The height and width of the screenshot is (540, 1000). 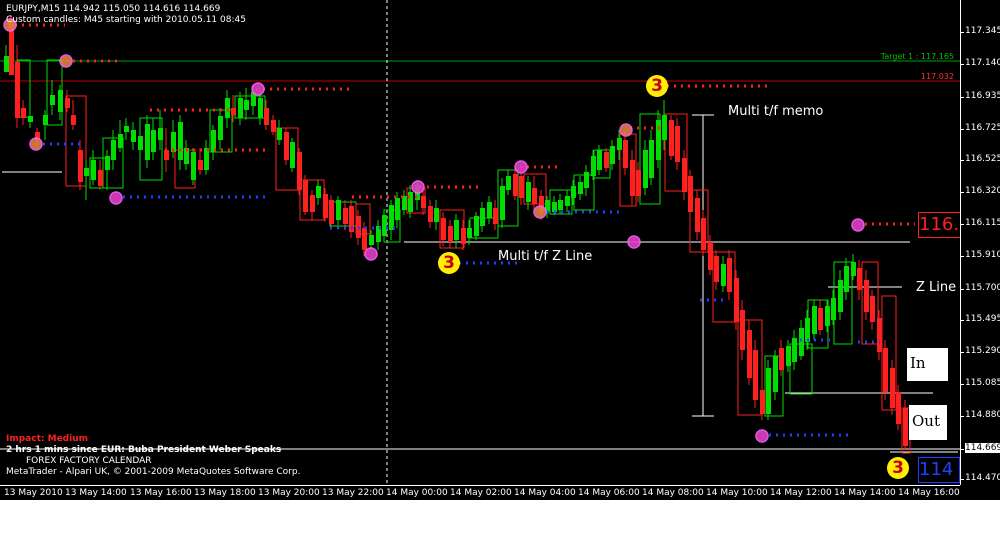 I want to click on time-label: 14 May 12:00, so click(x=801, y=493).